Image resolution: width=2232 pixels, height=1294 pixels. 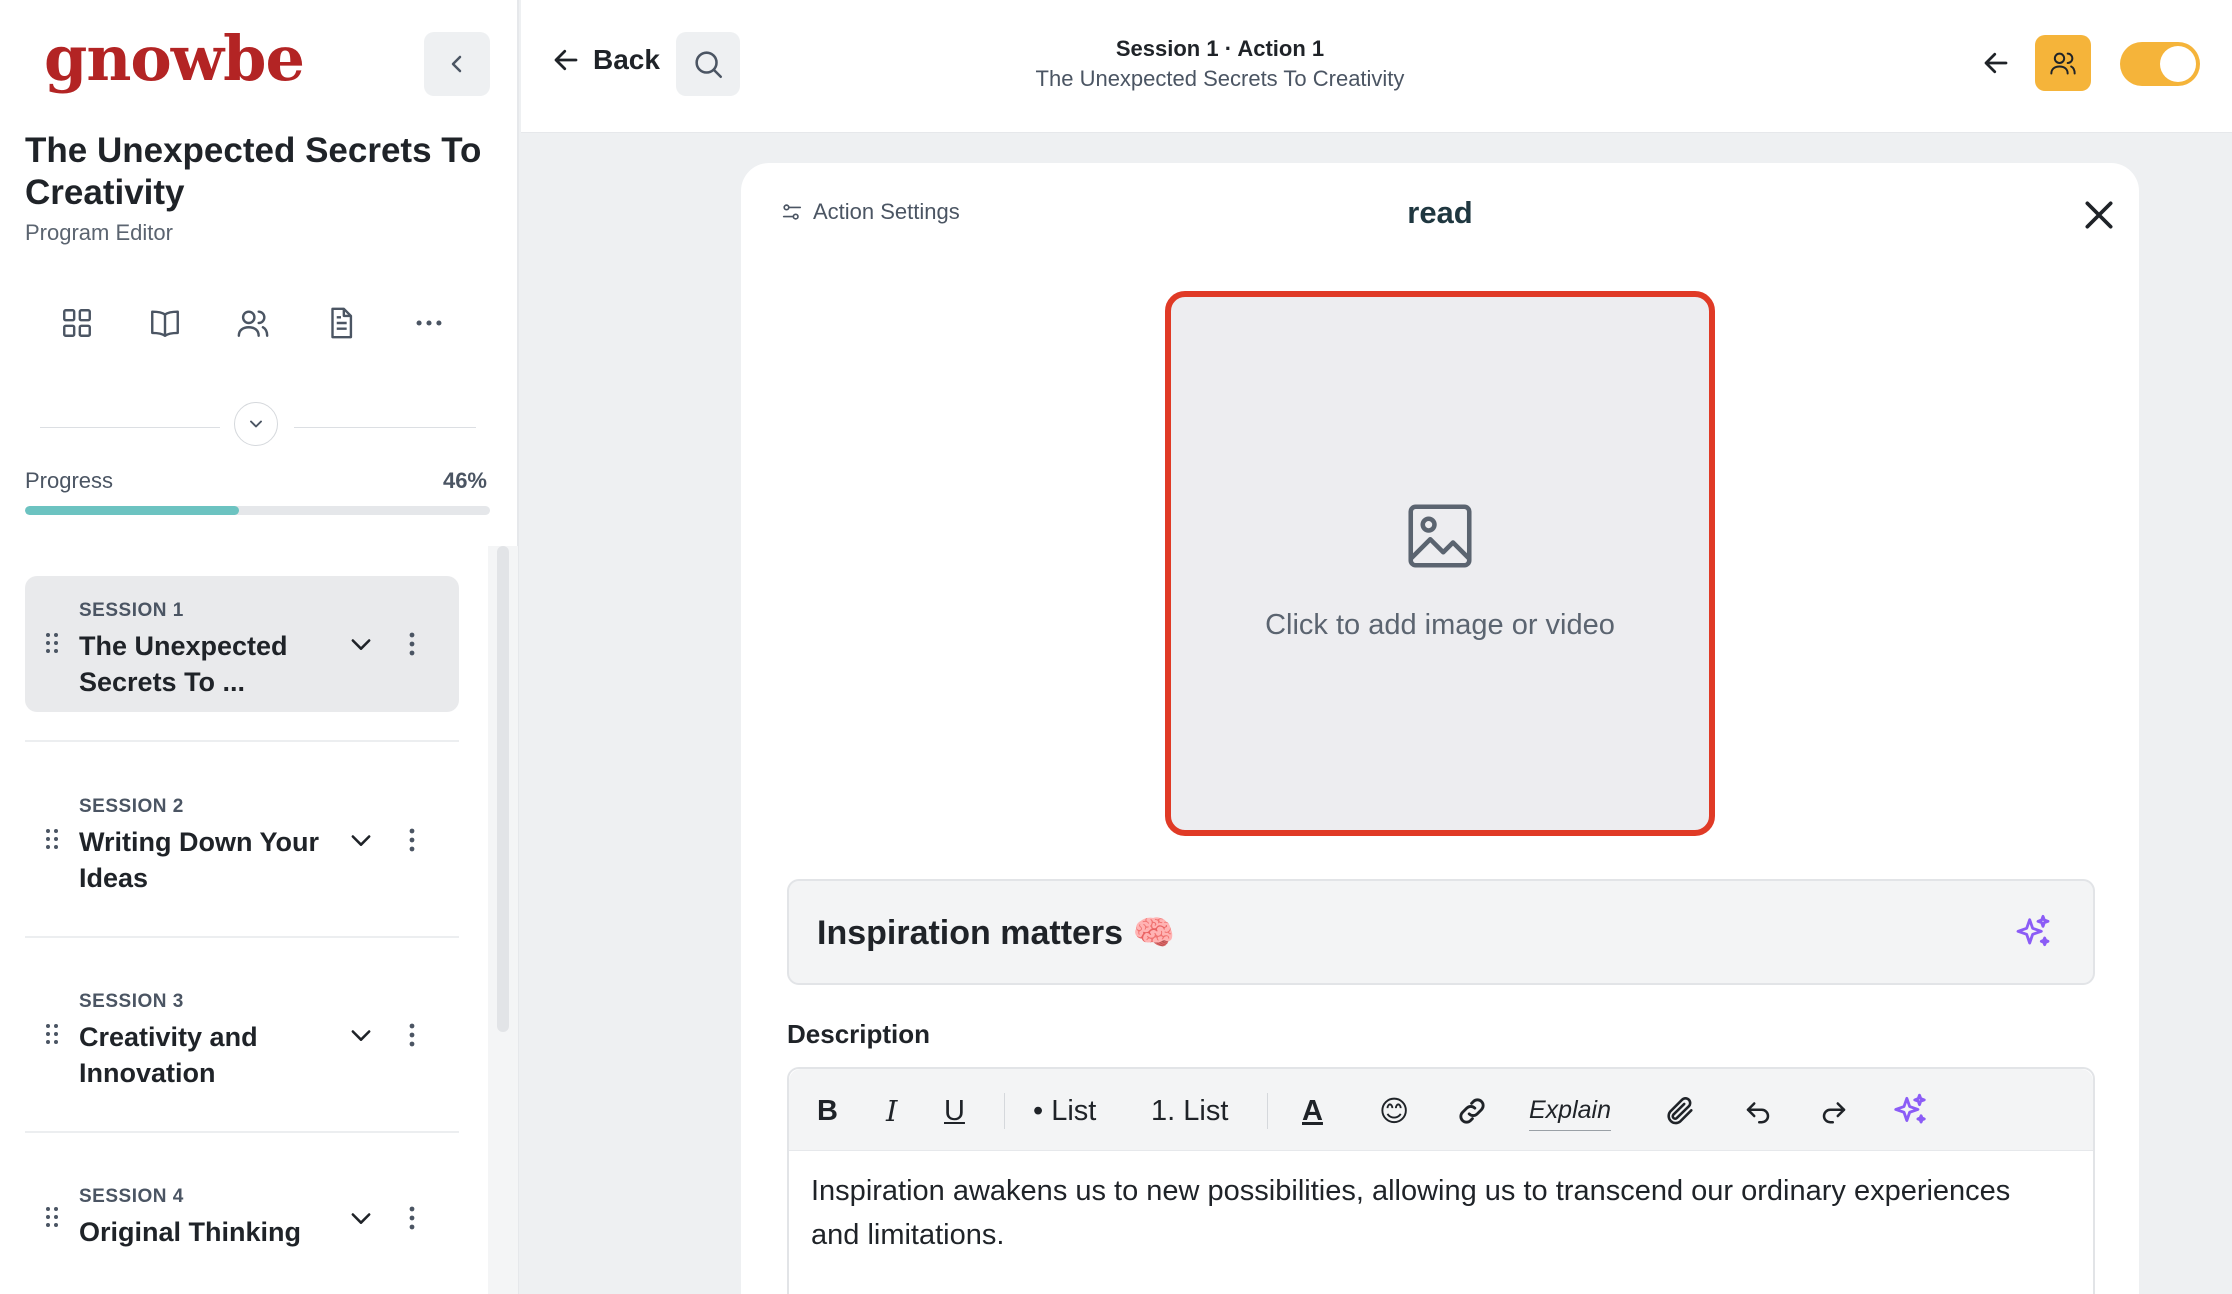 What do you see at coordinates (1570, 1111) in the screenshot?
I see `explain-button: Explain` at bounding box center [1570, 1111].